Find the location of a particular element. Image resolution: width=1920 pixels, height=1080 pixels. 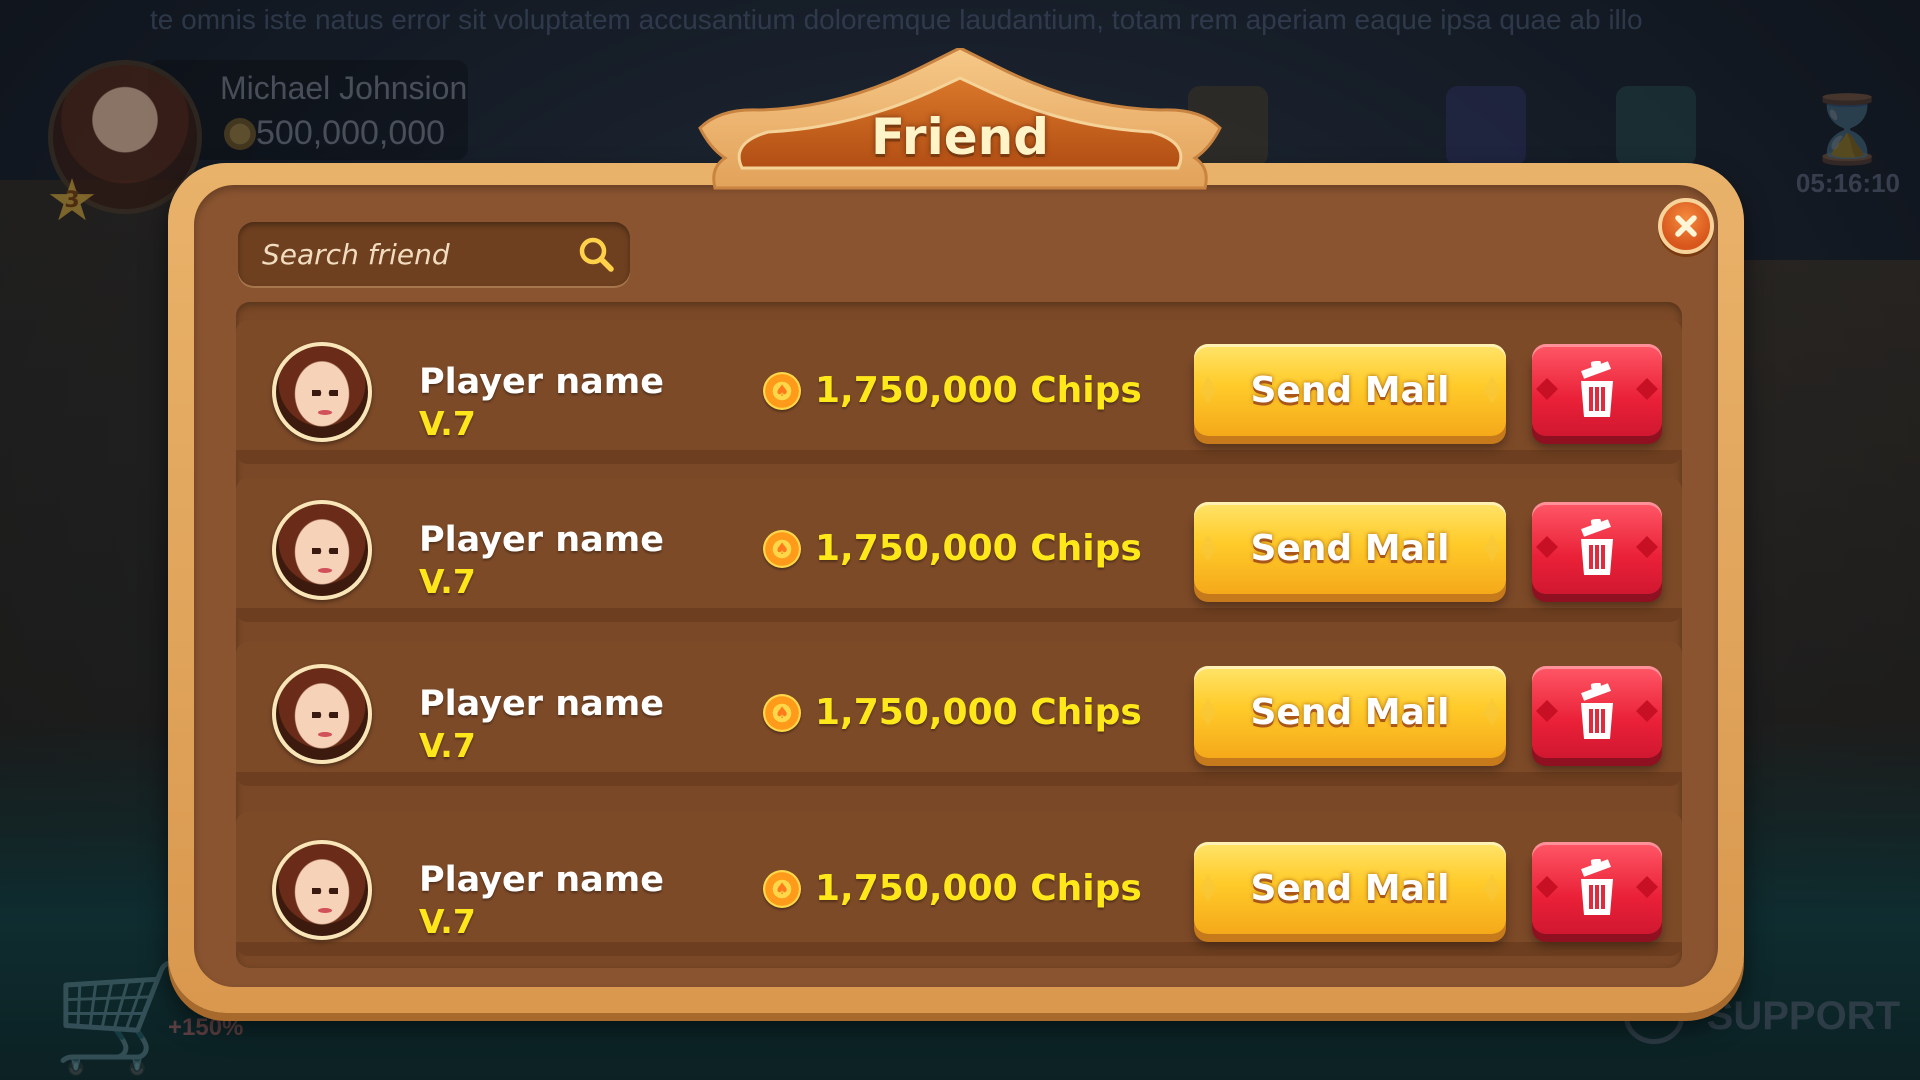

dialog-title: Friend is located at coordinates (960, 137).